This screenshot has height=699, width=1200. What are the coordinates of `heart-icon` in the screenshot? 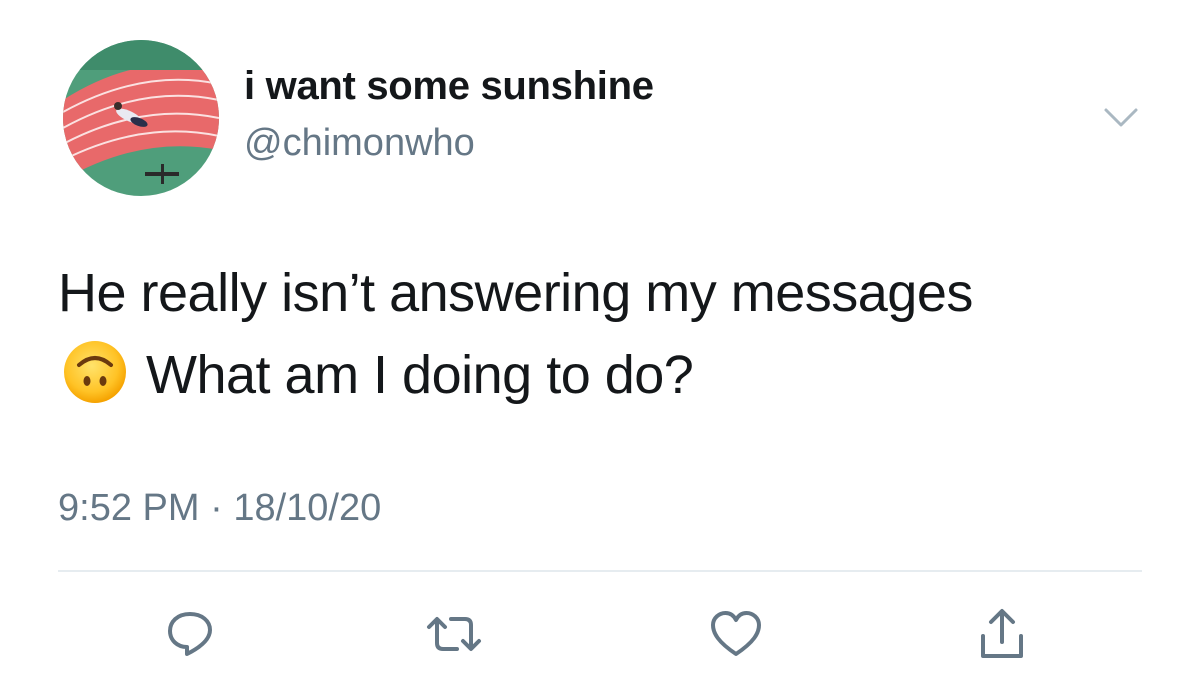 It's located at (736, 633).